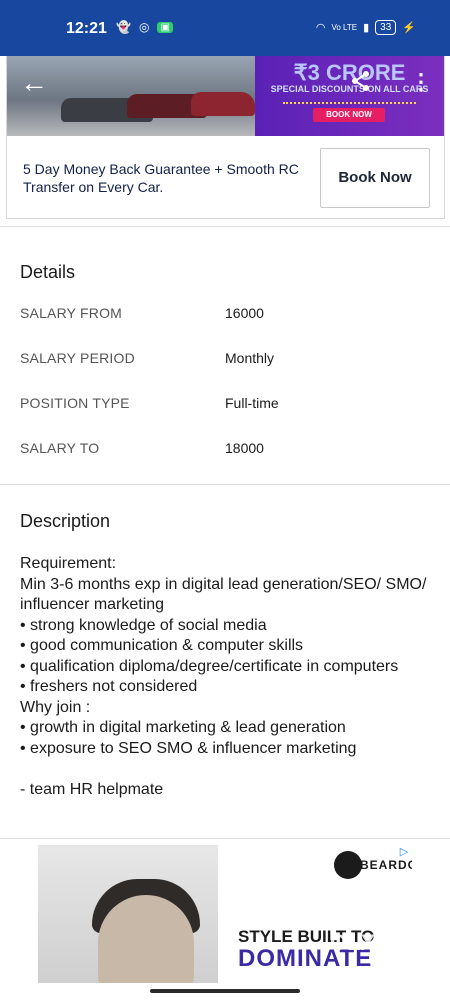 This screenshot has width=450, height=1000. Describe the element at coordinates (252, 403) in the screenshot. I see `detail-value-position-type: Full-time` at that location.